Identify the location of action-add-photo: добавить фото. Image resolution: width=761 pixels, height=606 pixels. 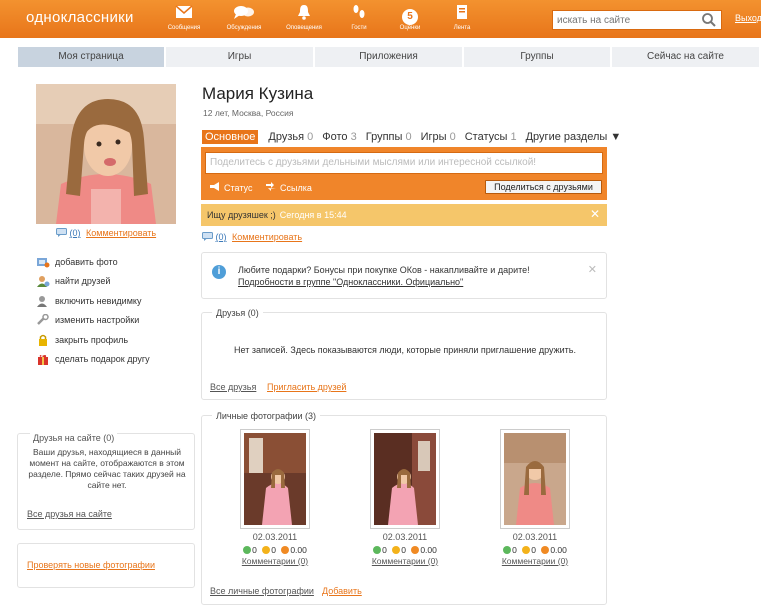
(93, 262).